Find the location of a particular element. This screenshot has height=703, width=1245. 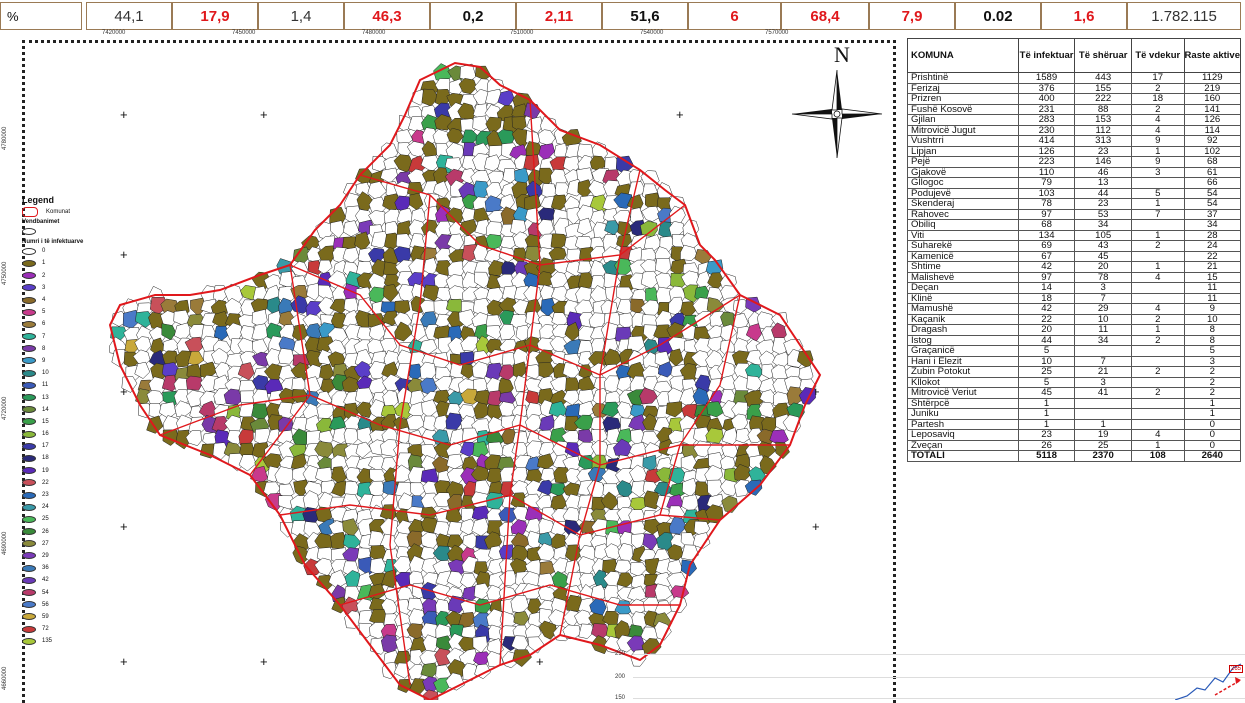

municipality-name: Gllogoc is located at coordinates (963, 183).